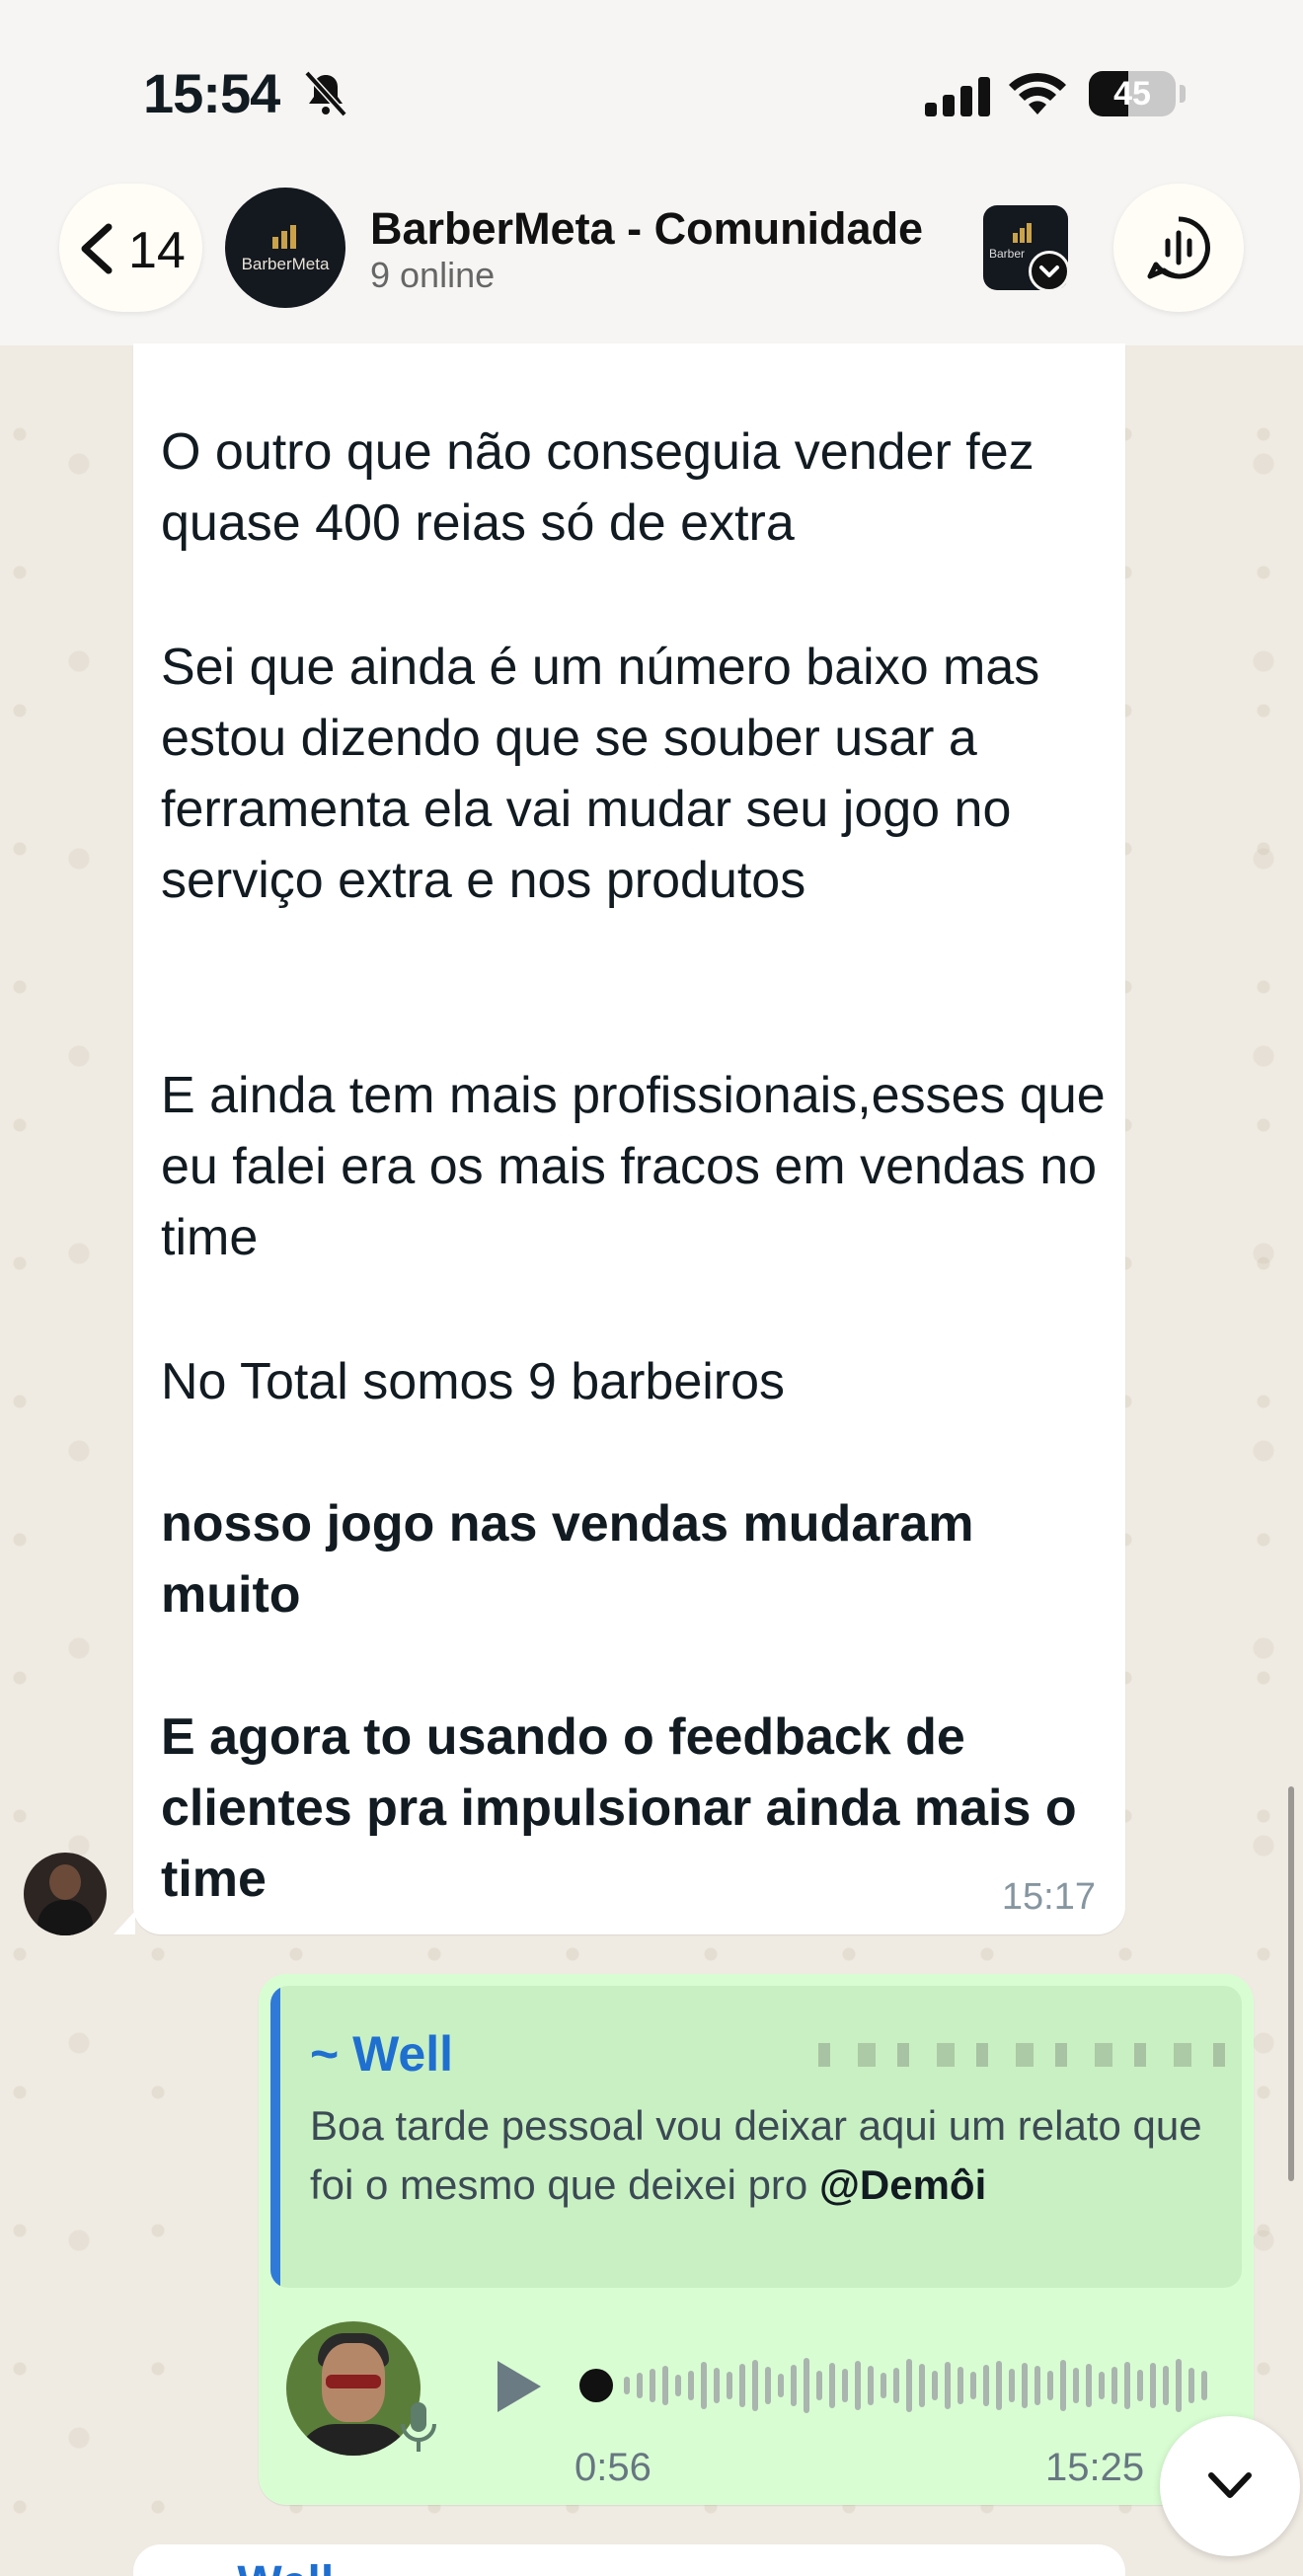  What do you see at coordinates (1025, 2055) in the screenshot?
I see `redacted-phone-number` at bounding box center [1025, 2055].